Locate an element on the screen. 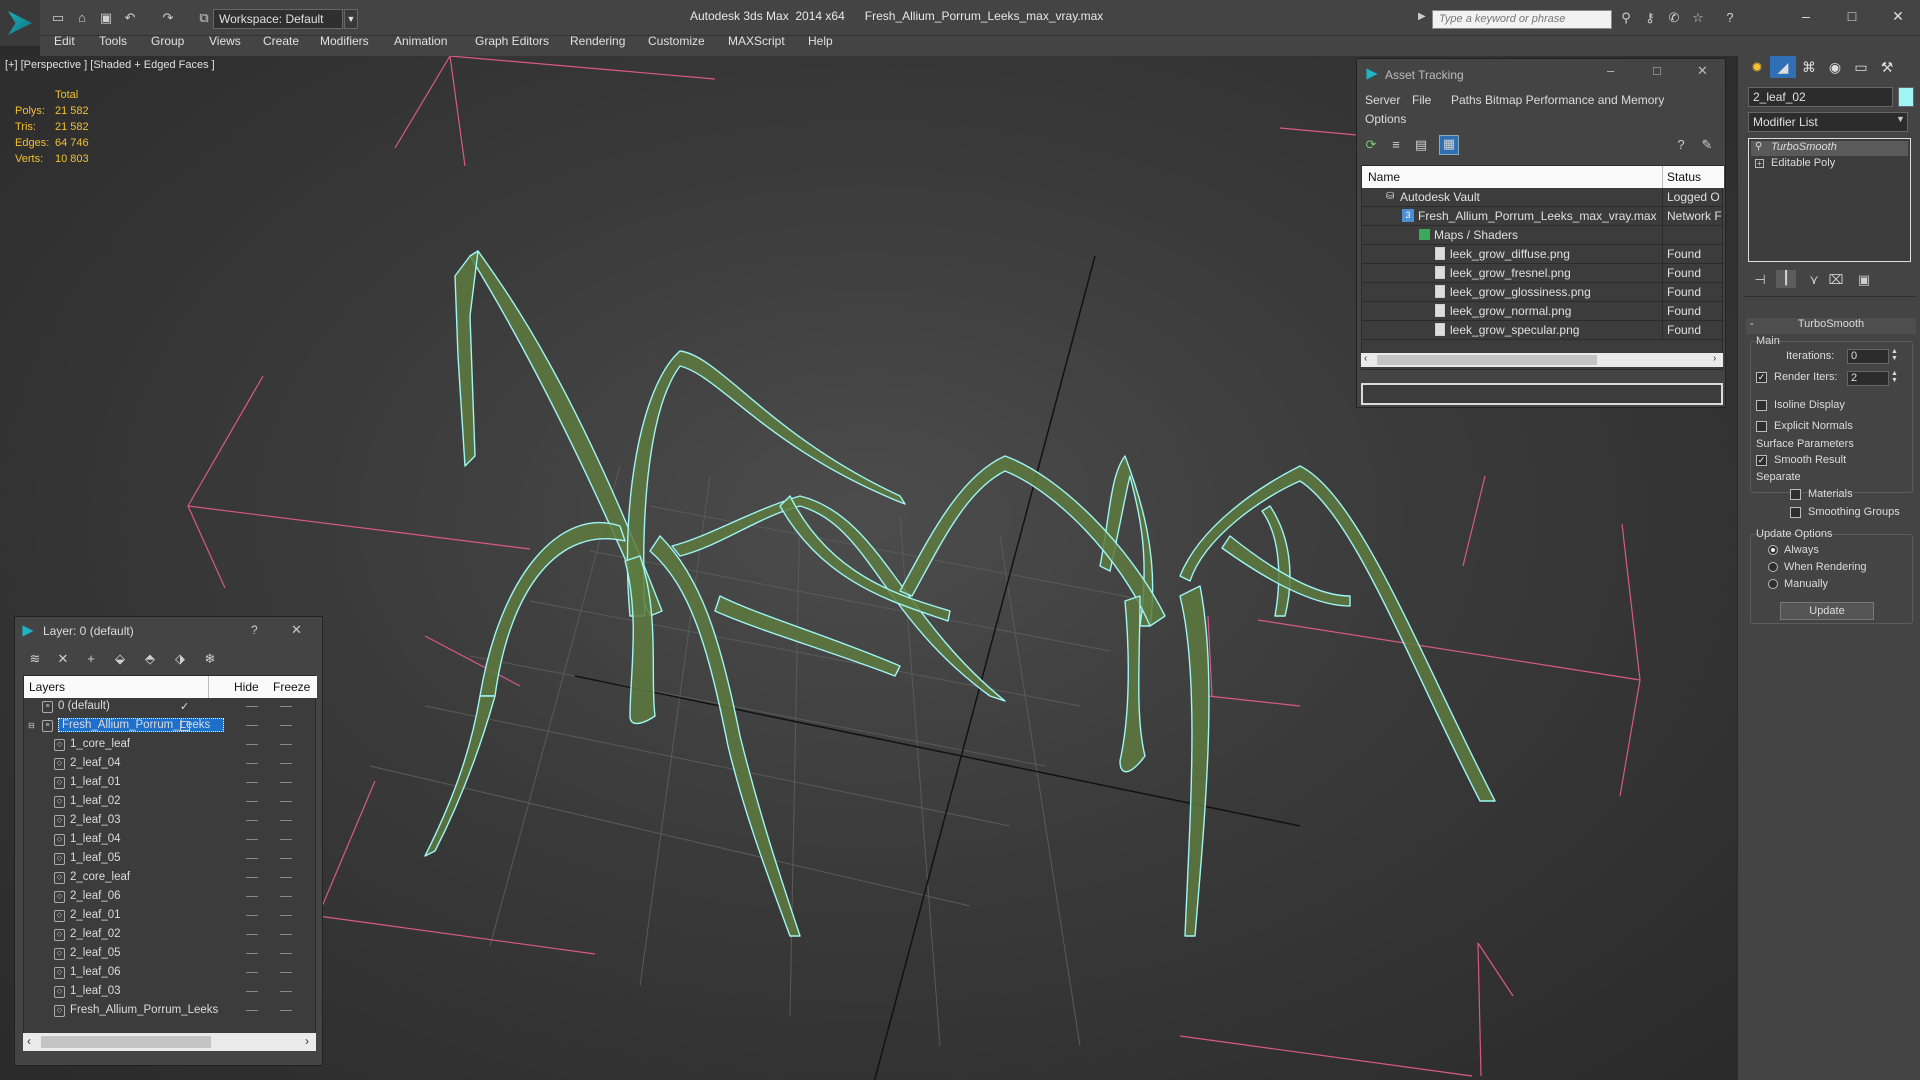  layer-row: ◇ 1_leaf_03 is located at coordinates (170, 992).